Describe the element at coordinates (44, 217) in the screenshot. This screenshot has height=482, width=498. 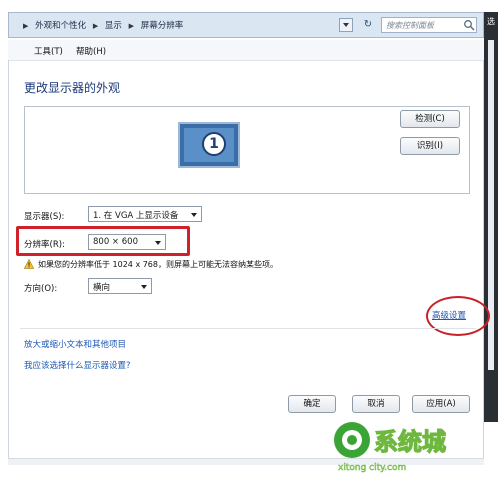
I see `display-label: 显示器(S):` at that location.